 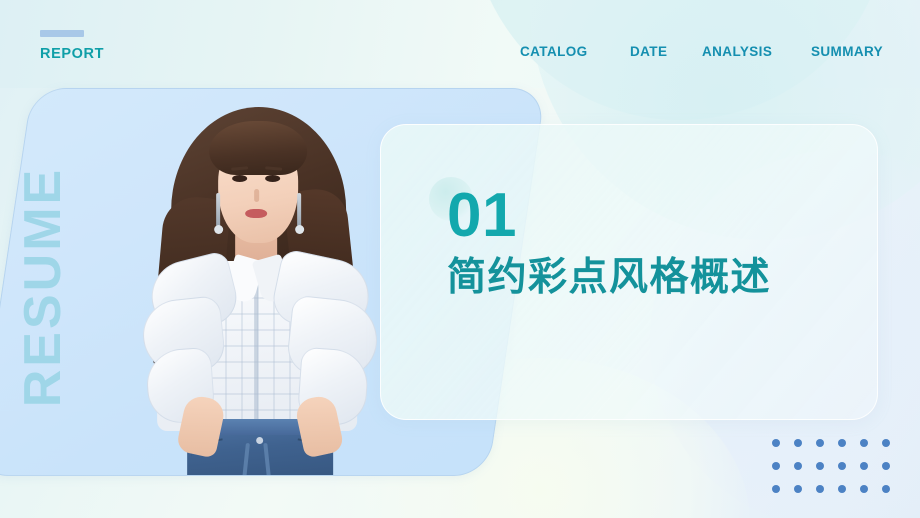 What do you see at coordinates (218, 210) in the screenshot?
I see `portrait-earring-left` at bounding box center [218, 210].